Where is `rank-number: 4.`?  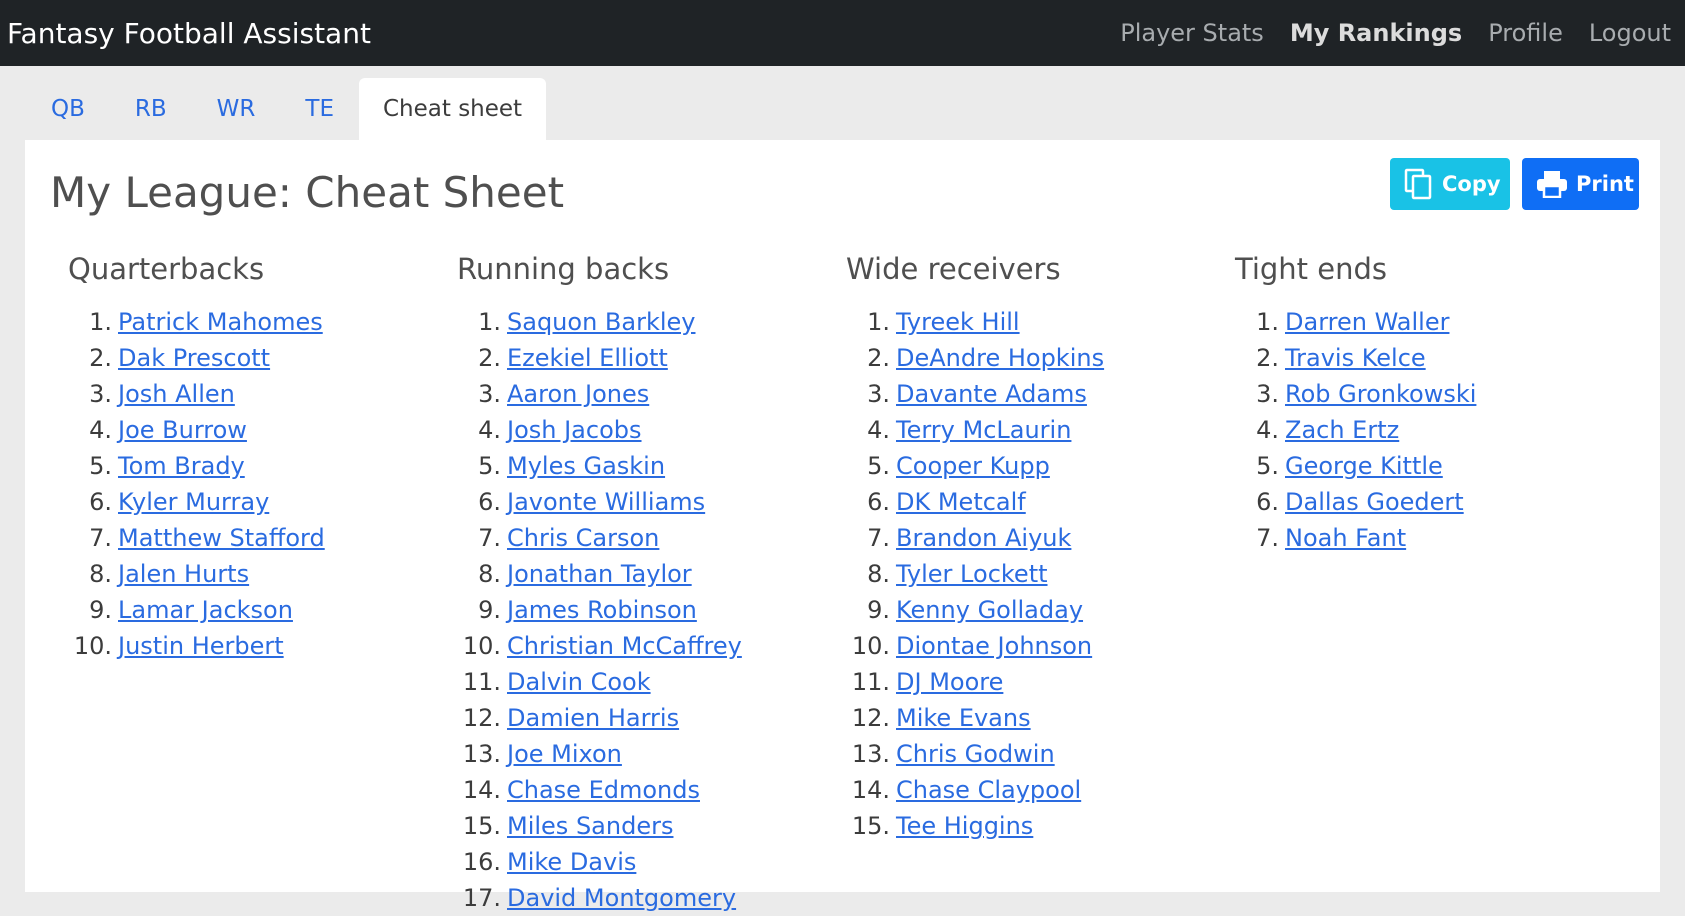 rank-number: 4. is located at coordinates (100, 430).